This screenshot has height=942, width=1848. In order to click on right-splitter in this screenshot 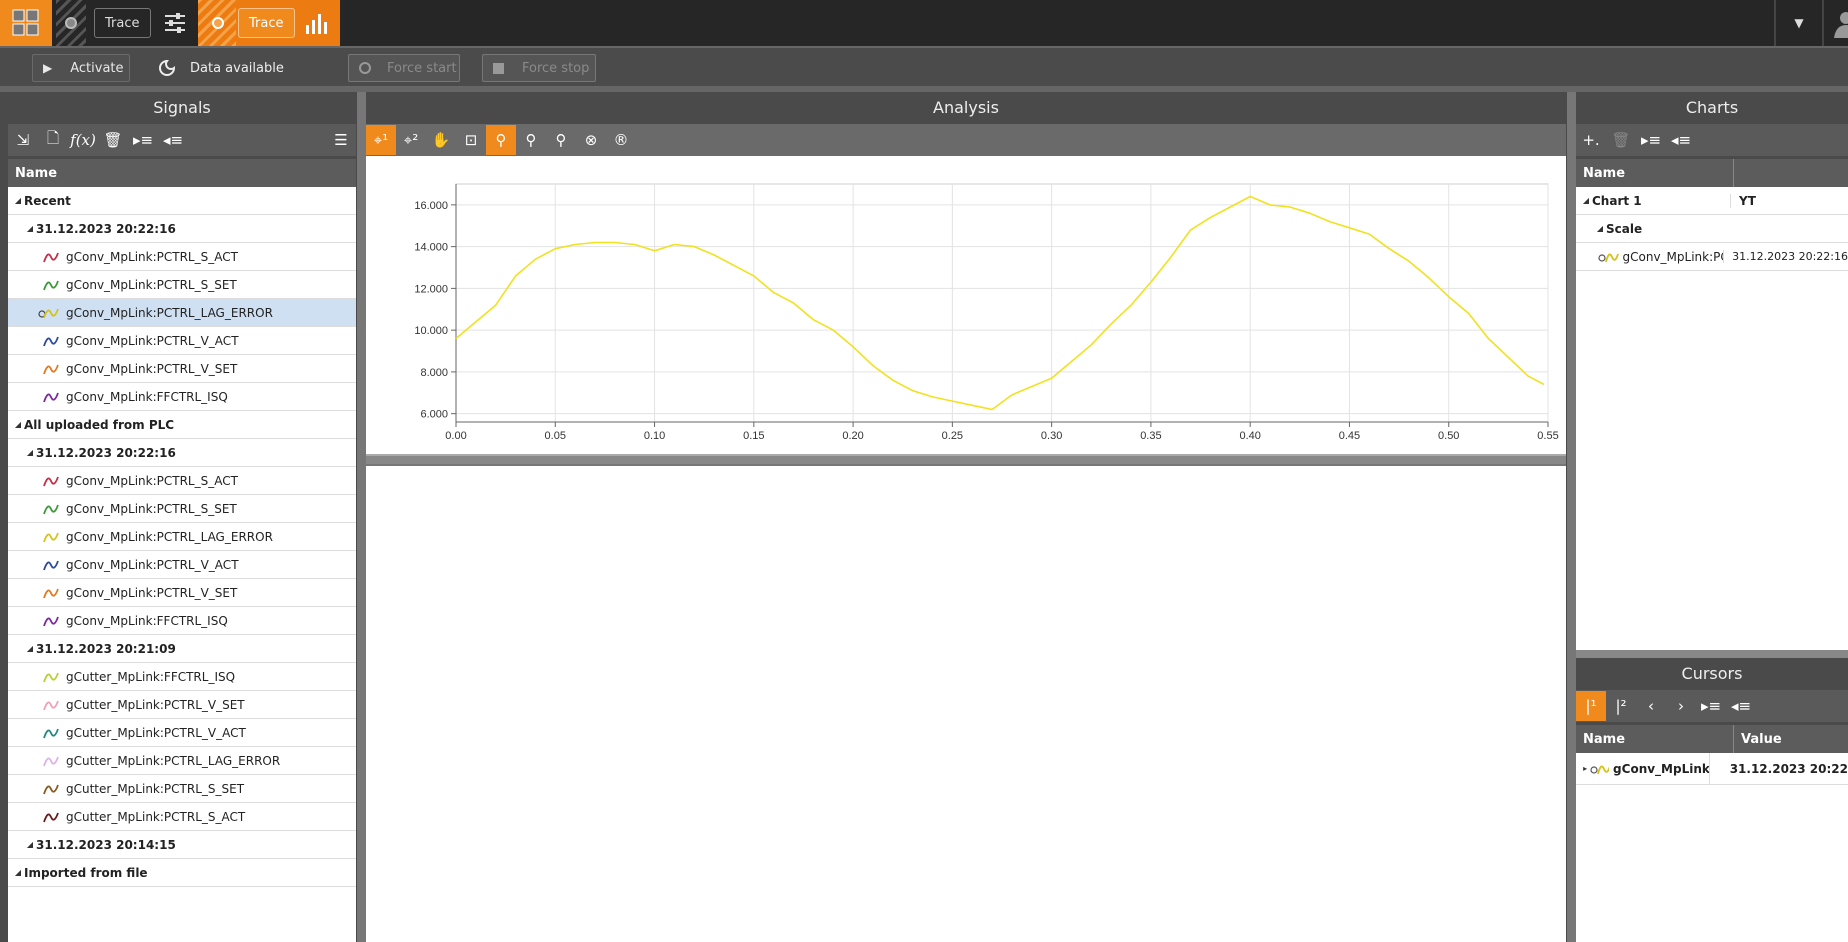, I will do `click(1571, 517)`.